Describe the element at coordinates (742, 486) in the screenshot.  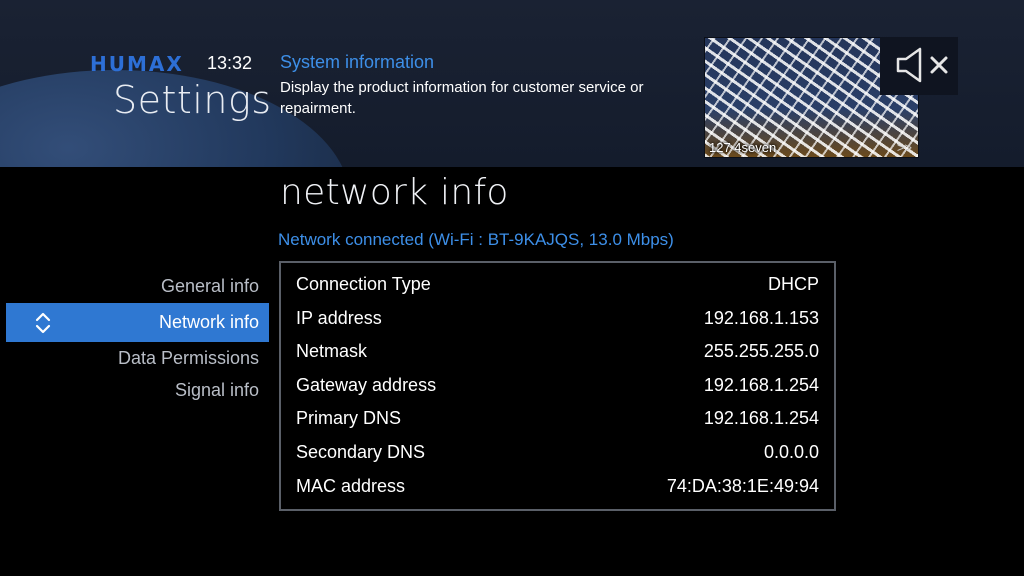
I see `info-value: 74:DA:38:1E:49:94` at that location.